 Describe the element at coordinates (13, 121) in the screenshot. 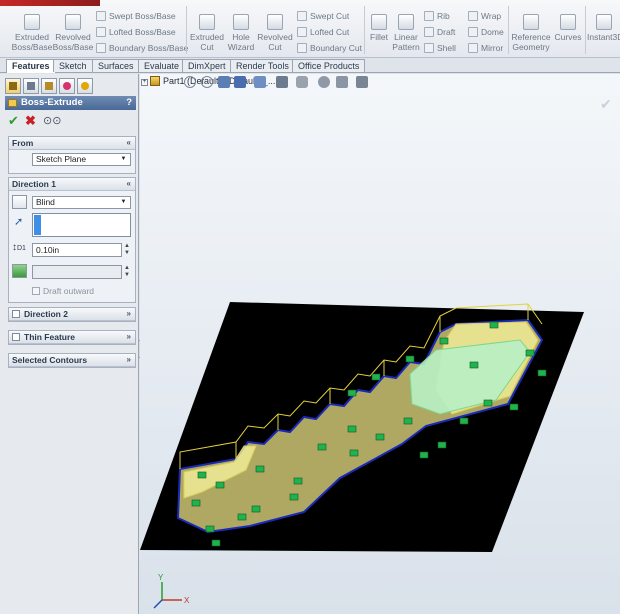

I see `ok-checkmark-icon: ✔` at that location.